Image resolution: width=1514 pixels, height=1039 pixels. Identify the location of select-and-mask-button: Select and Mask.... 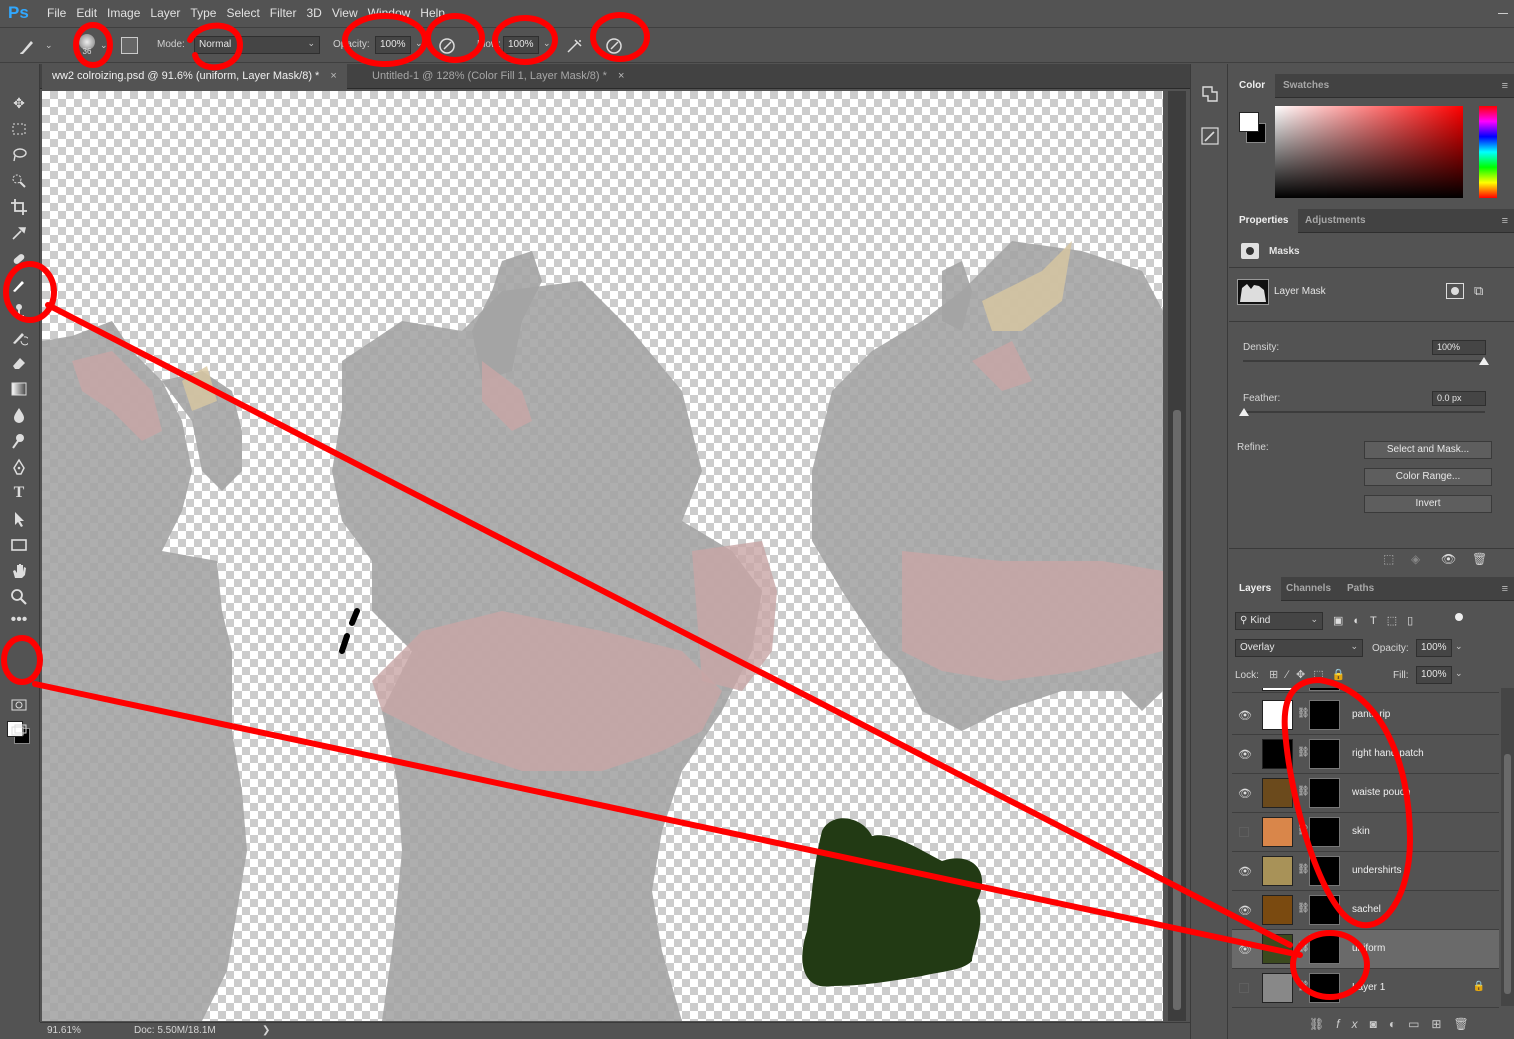
(1428, 450).